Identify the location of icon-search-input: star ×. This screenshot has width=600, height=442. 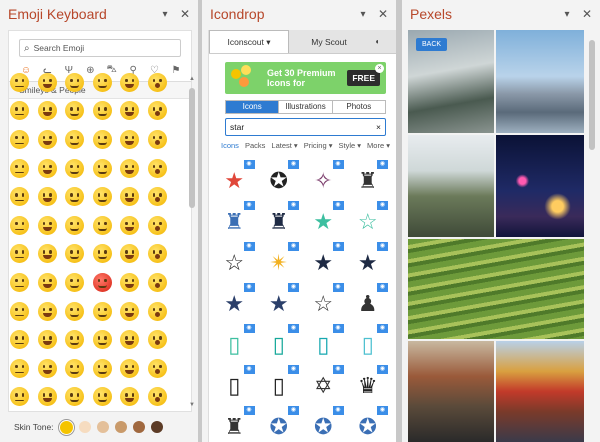
(305, 127).